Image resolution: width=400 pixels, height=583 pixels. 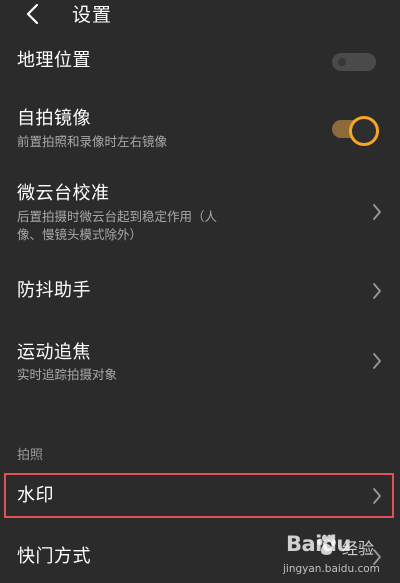 What do you see at coordinates (117, 216) in the screenshot?
I see `setting-gimbal-desc-line1: 后置拍摄时微云台起到稳定作用（人` at bounding box center [117, 216].